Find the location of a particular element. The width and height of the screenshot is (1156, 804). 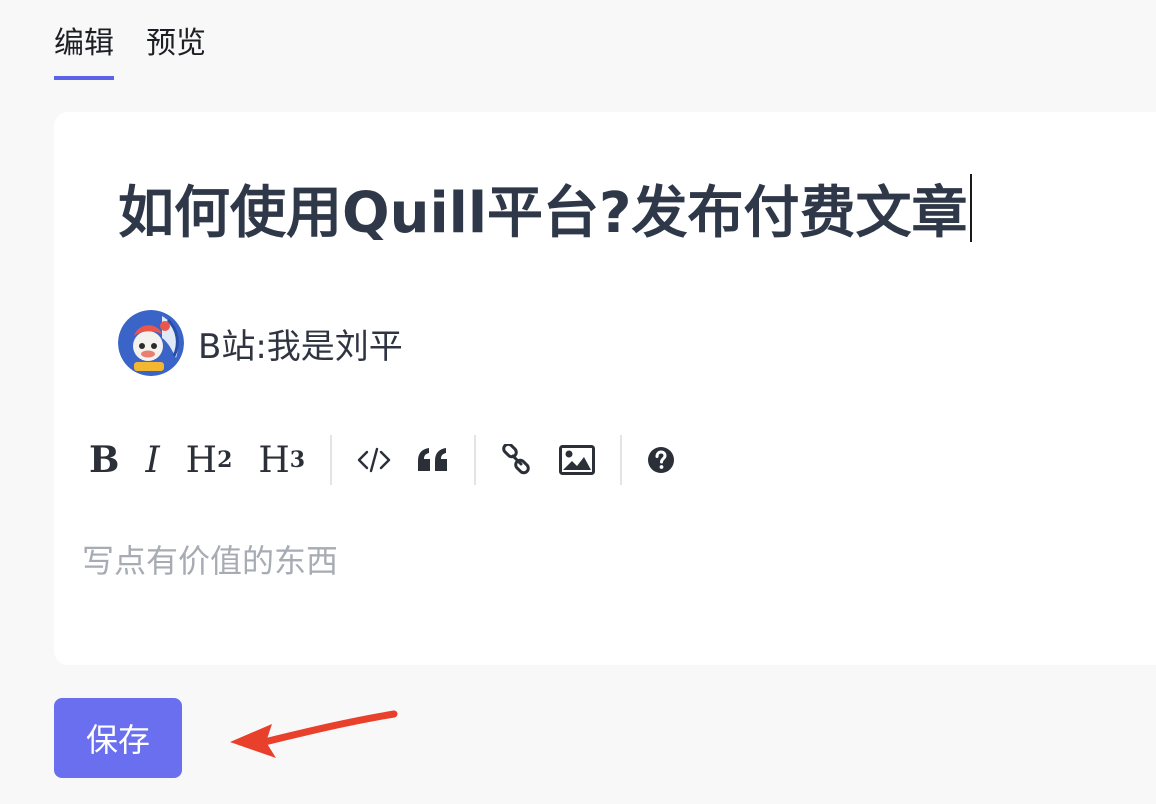

code-icon is located at coordinates (374, 460).